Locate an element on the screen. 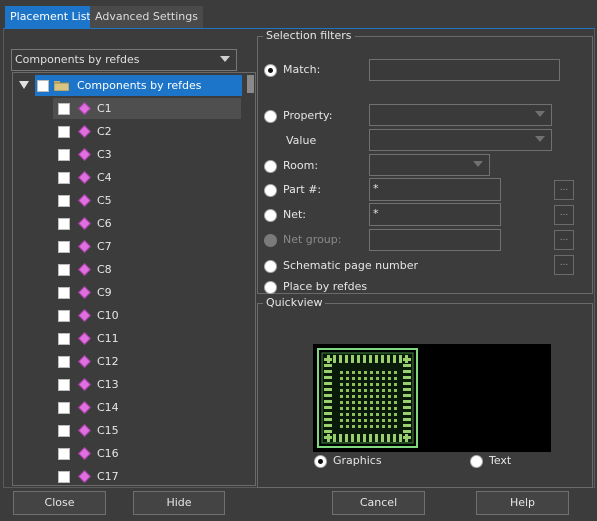 This screenshot has width=597, height=521. close-button: Close is located at coordinates (59, 503).